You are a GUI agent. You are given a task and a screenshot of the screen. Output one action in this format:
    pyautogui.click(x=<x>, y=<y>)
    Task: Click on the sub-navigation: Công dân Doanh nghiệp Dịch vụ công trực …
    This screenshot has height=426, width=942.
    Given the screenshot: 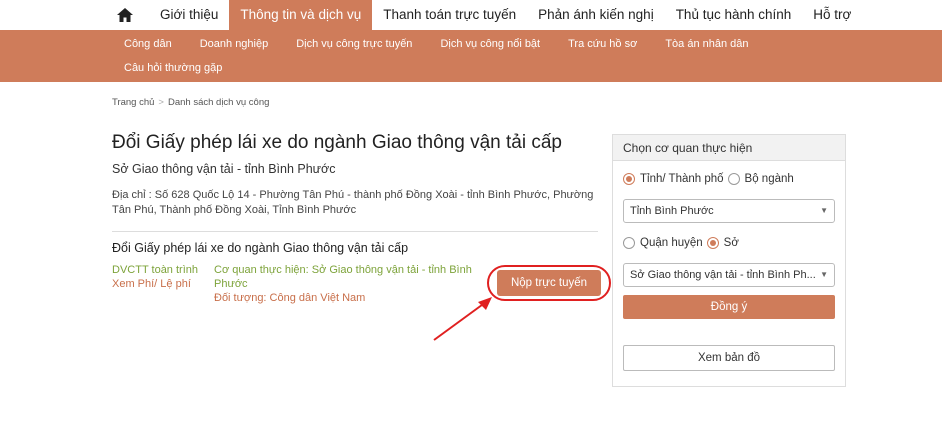 What is the action you would take?
    pyautogui.click(x=471, y=56)
    